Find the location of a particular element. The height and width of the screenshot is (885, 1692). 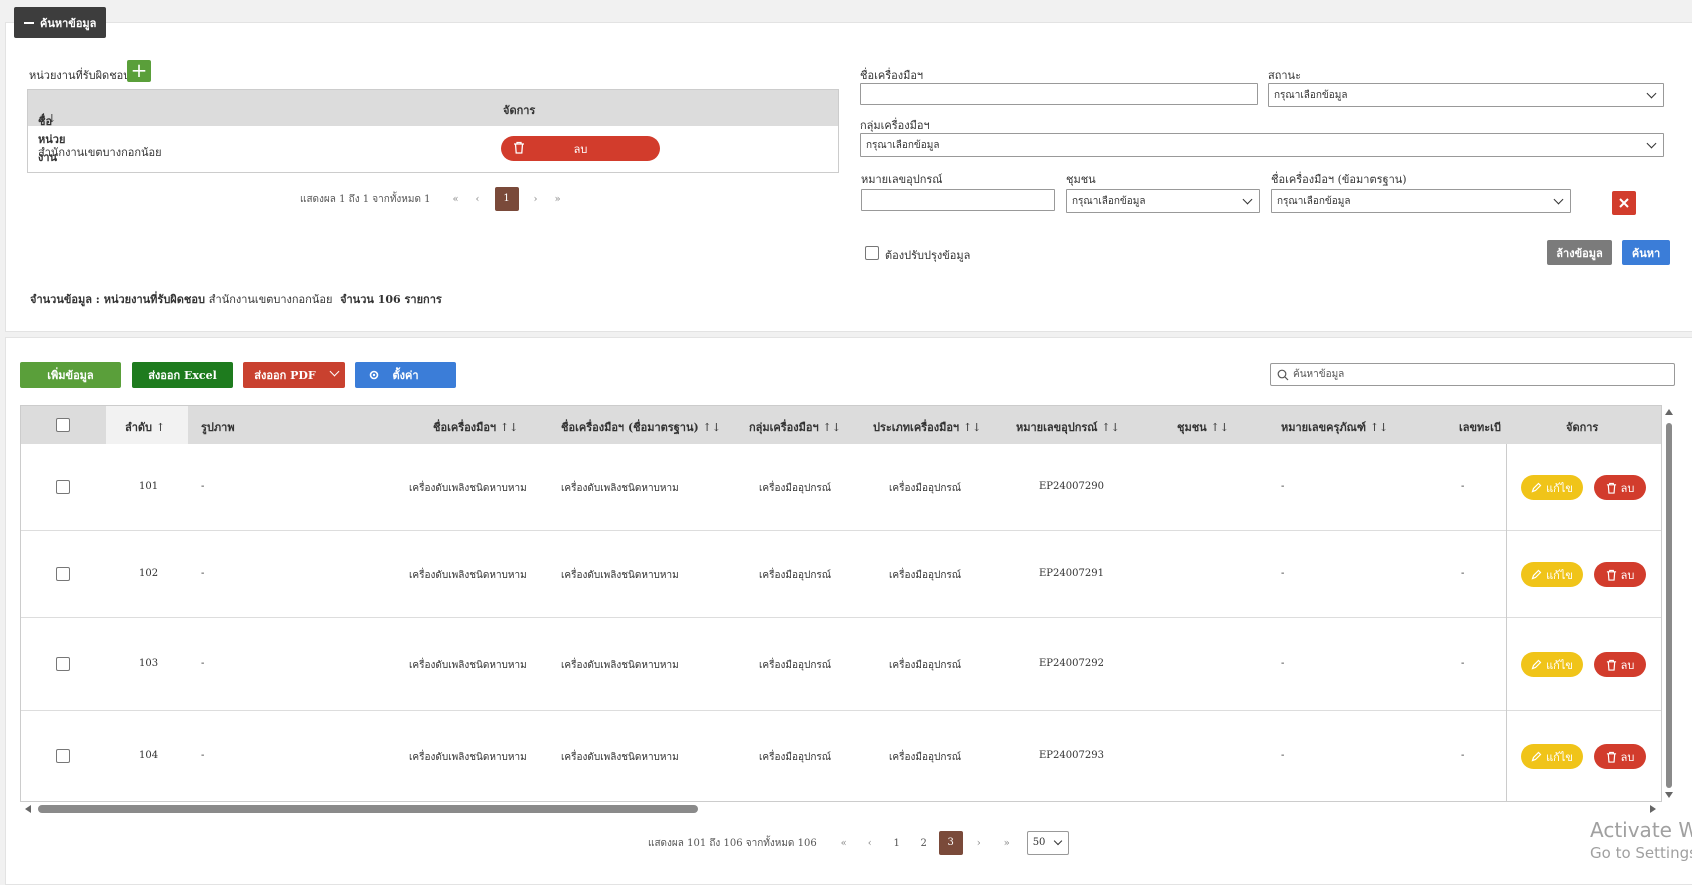

page-size-select: 50 is located at coordinates (1047, 843).